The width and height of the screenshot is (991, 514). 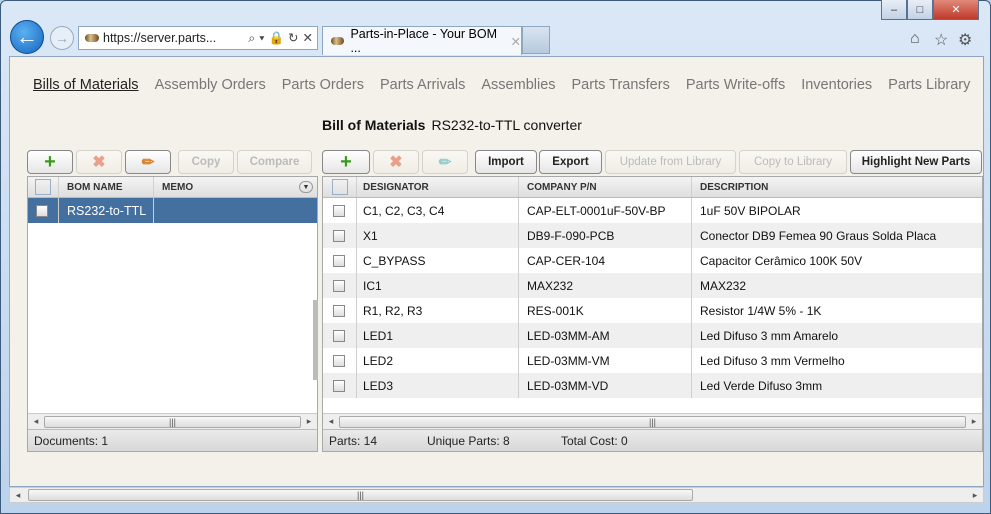 What do you see at coordinates (916, 162) in the screenshot?
I see `highlight-new-parts-button: Highlight New Parts` at bounding box center [916, 162].